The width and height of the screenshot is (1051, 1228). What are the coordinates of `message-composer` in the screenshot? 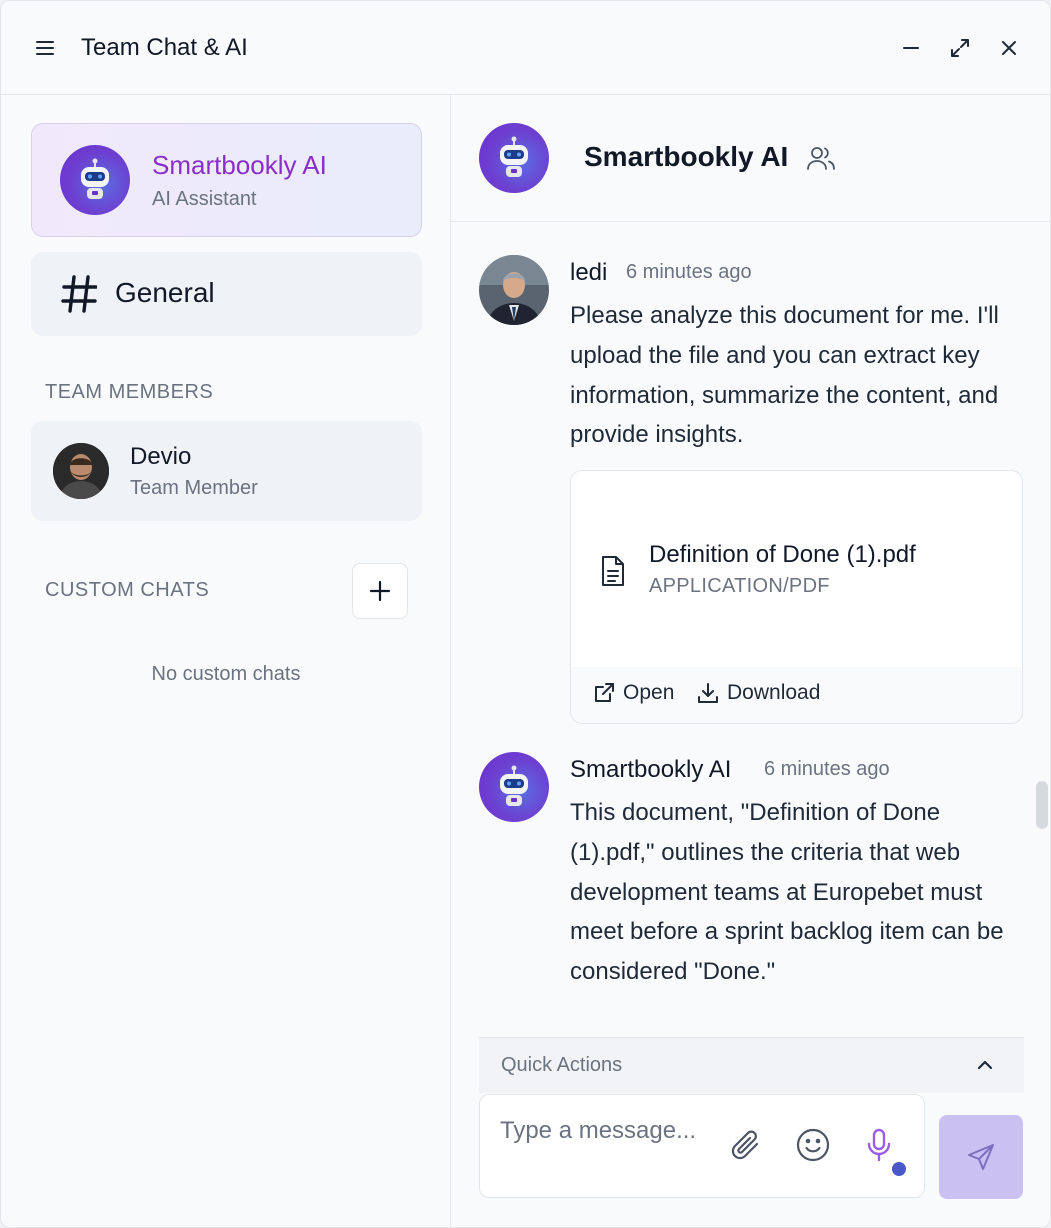 It's located at (702, 1146).